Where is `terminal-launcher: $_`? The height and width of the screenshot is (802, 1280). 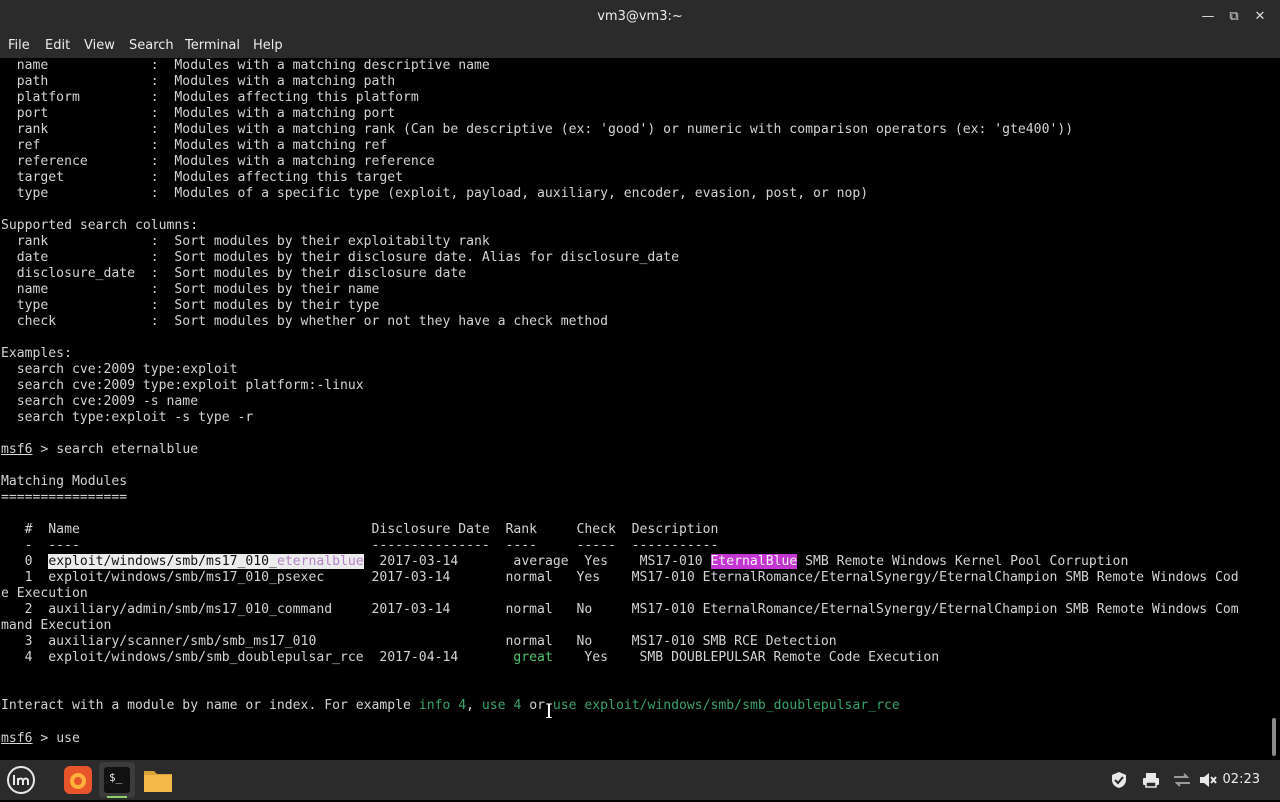
terminal-launcher: $_ is located at coordinates (117, 780).